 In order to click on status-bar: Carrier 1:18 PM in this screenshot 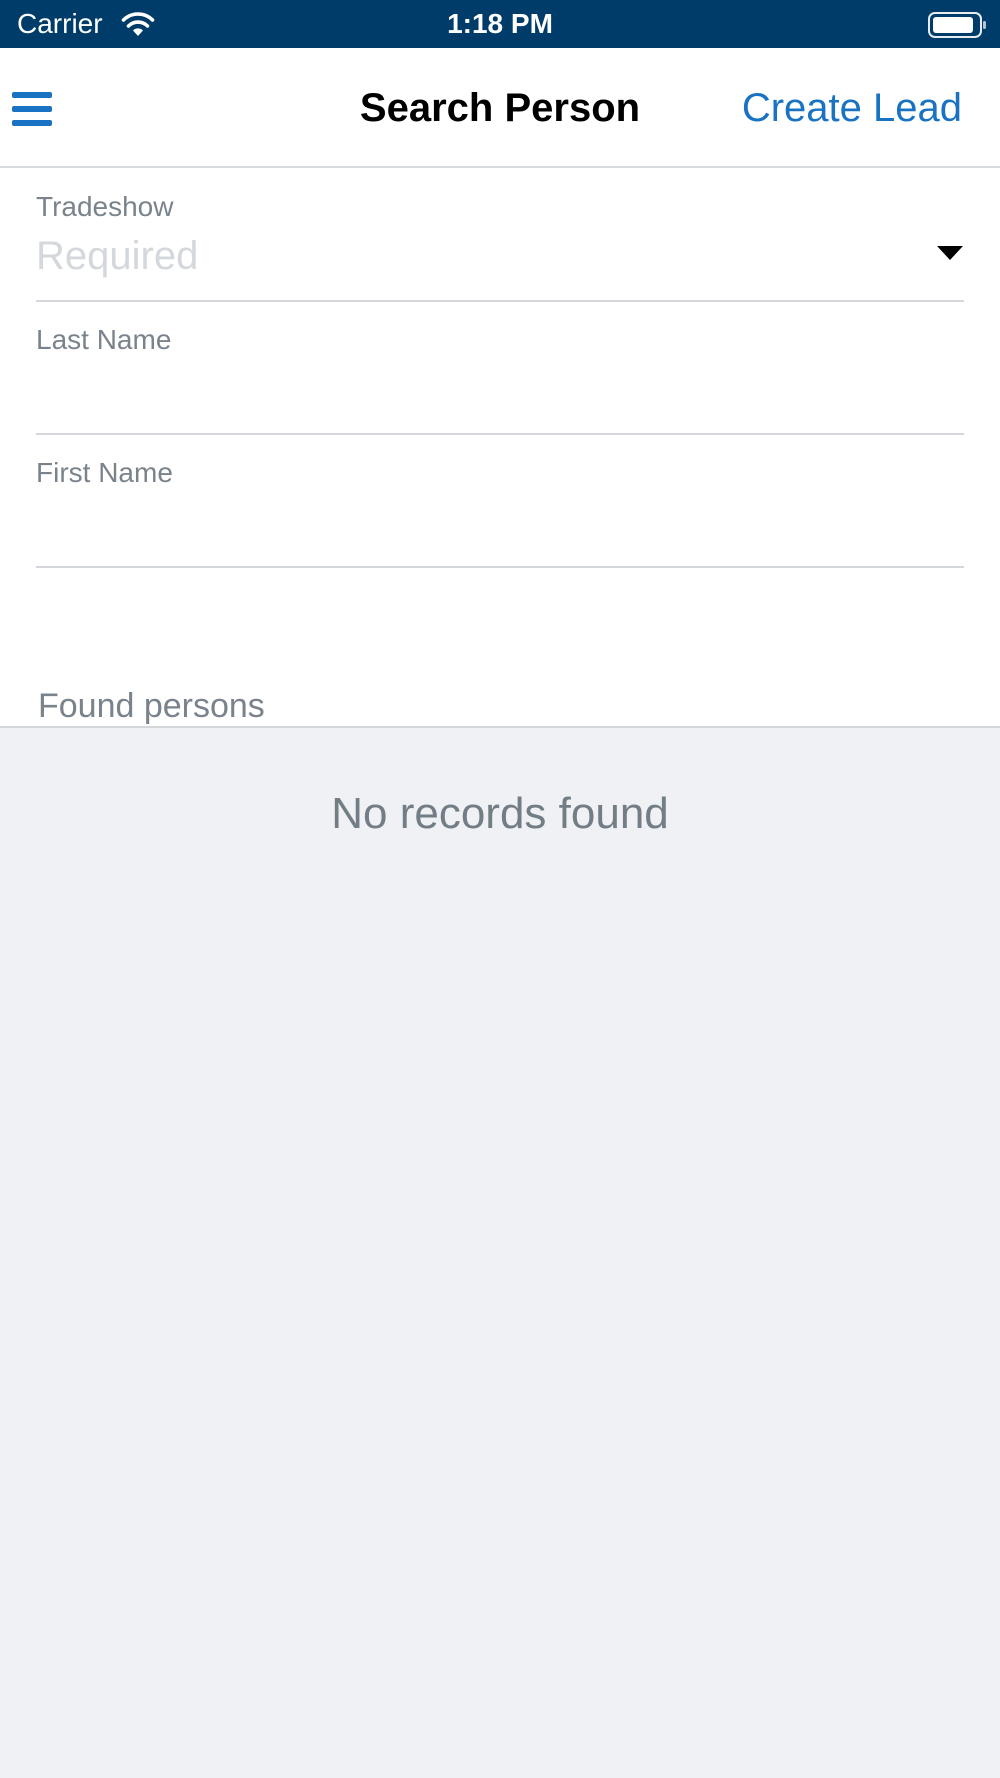, I will do `click(500, 24)`.